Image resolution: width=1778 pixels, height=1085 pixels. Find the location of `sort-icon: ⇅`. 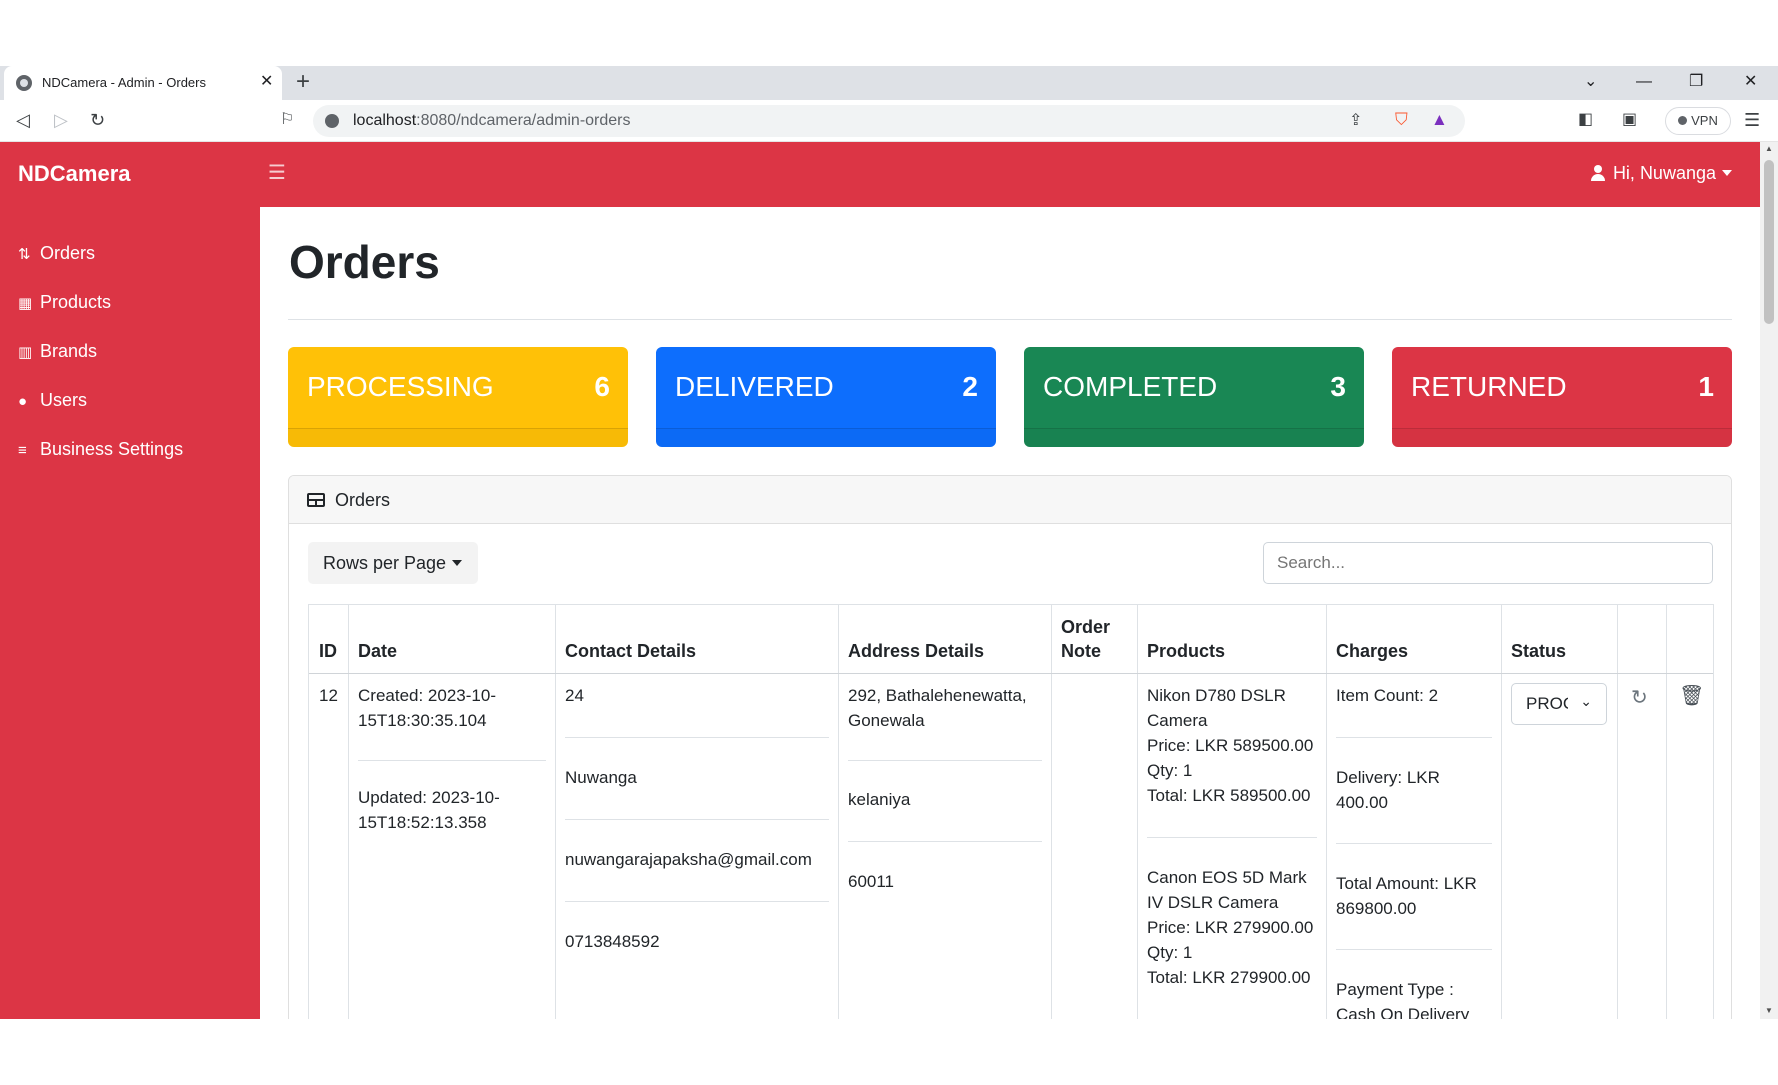

sort-icon: ⇅ is located at coordinates (24, 254).